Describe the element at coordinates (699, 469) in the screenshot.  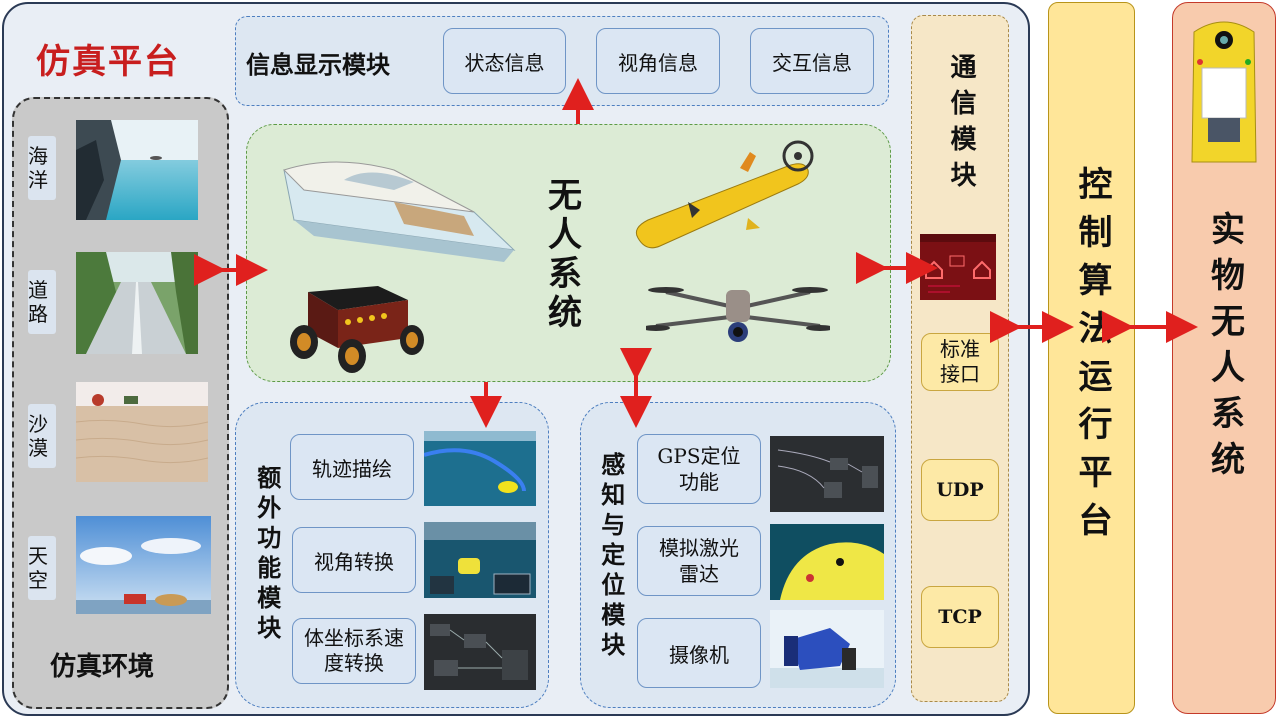
I see `perception-item-gps: GPS定位功能` at that location.